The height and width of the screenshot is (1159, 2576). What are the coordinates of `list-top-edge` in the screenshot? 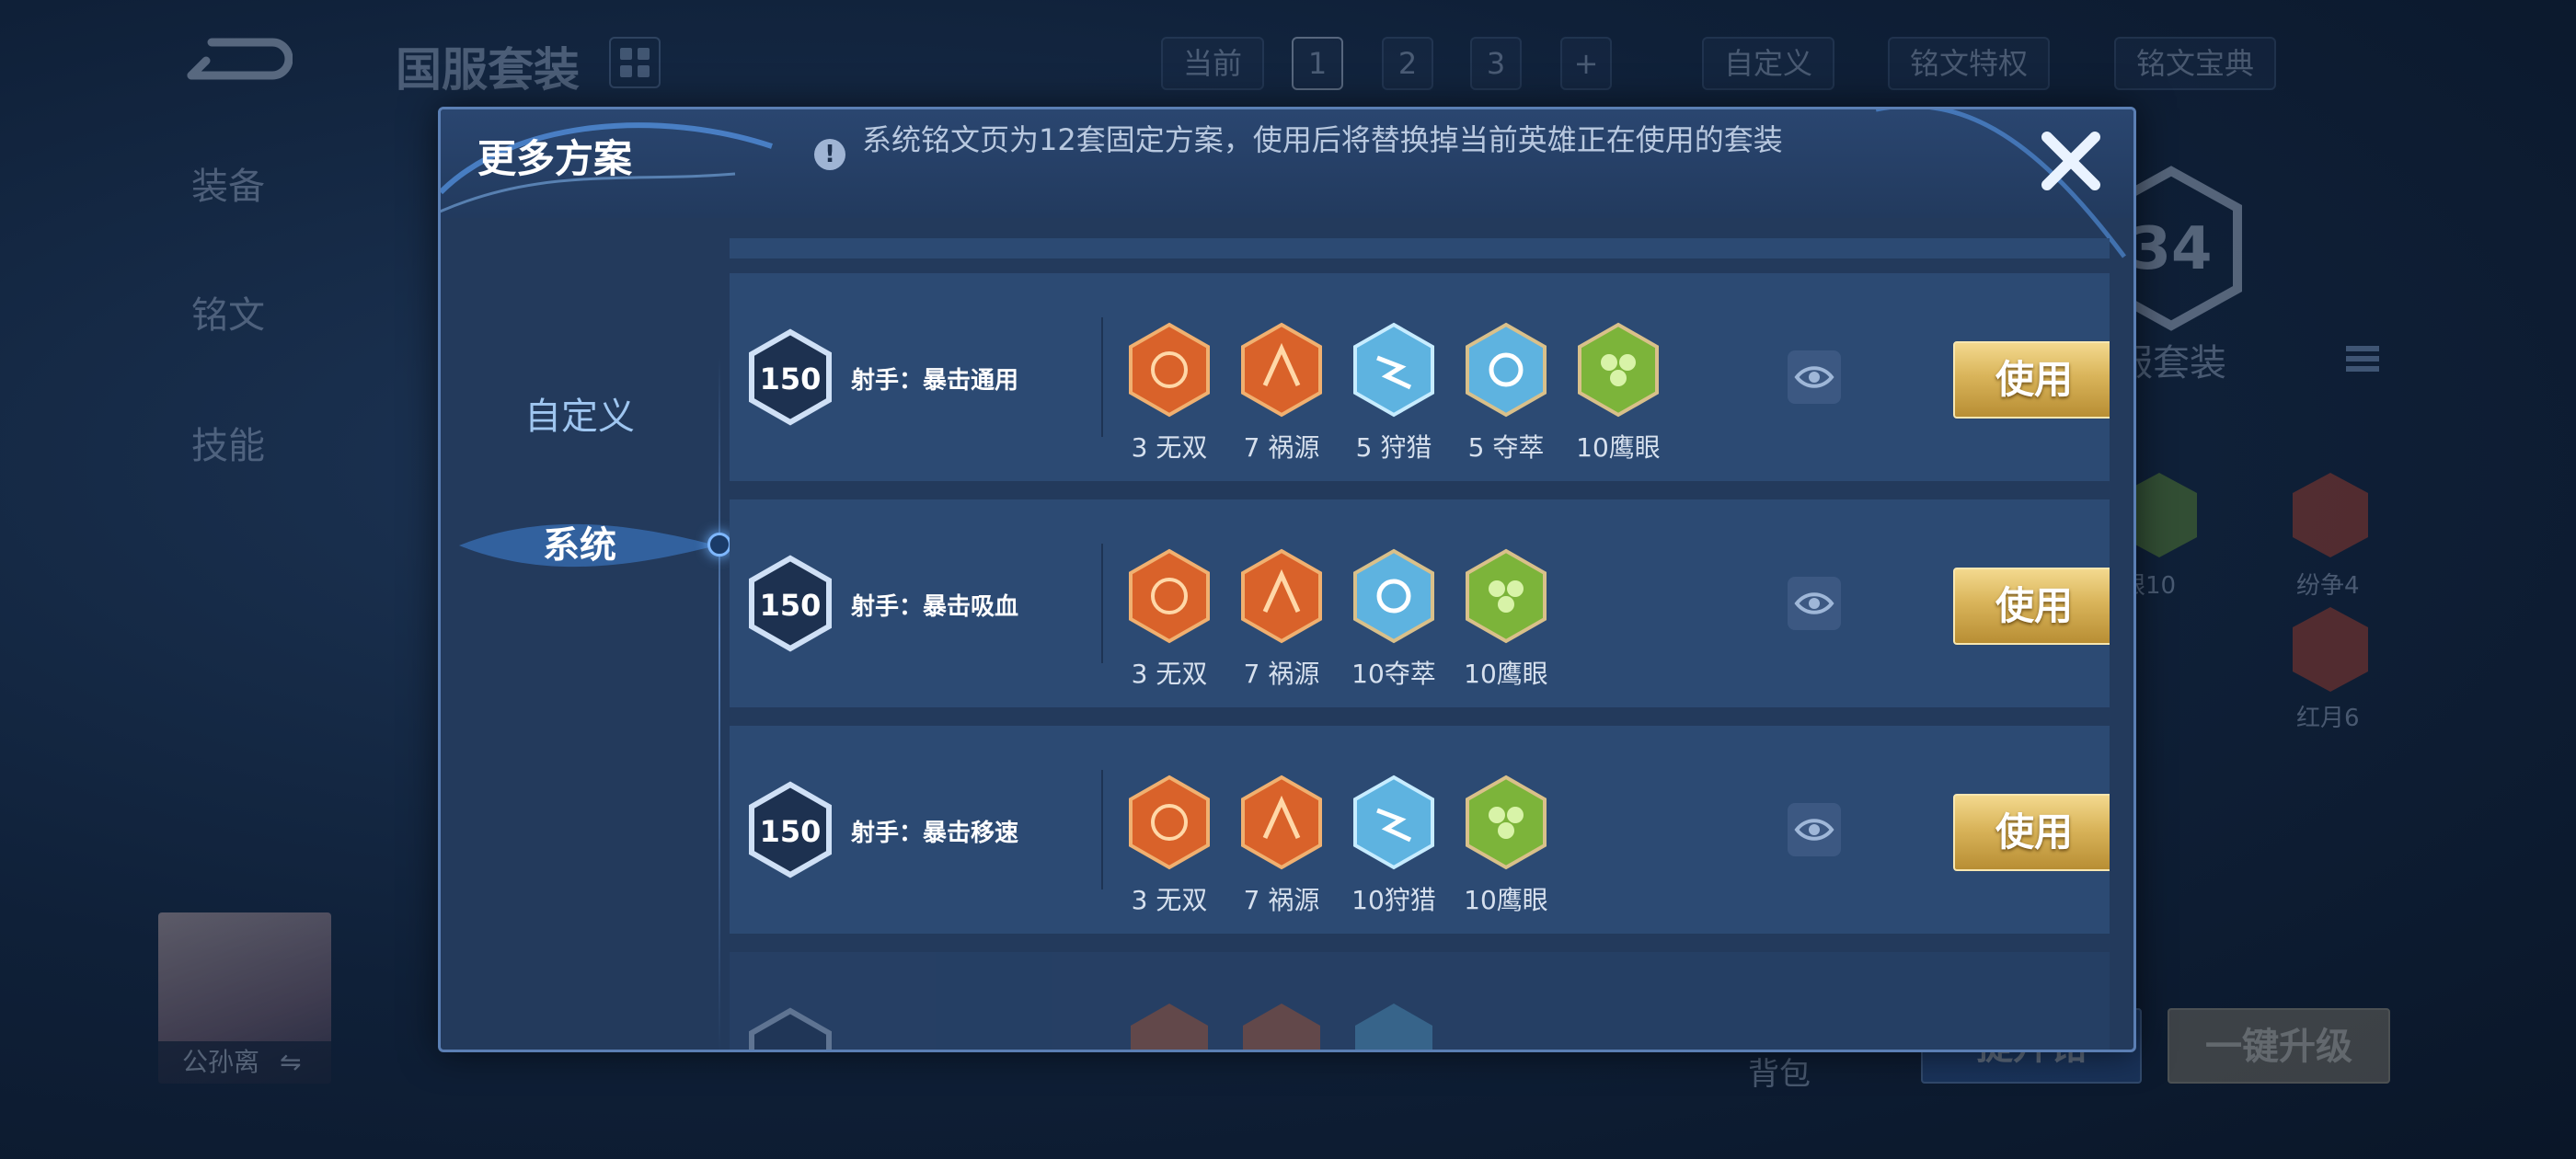 It's located at (1420, 248).